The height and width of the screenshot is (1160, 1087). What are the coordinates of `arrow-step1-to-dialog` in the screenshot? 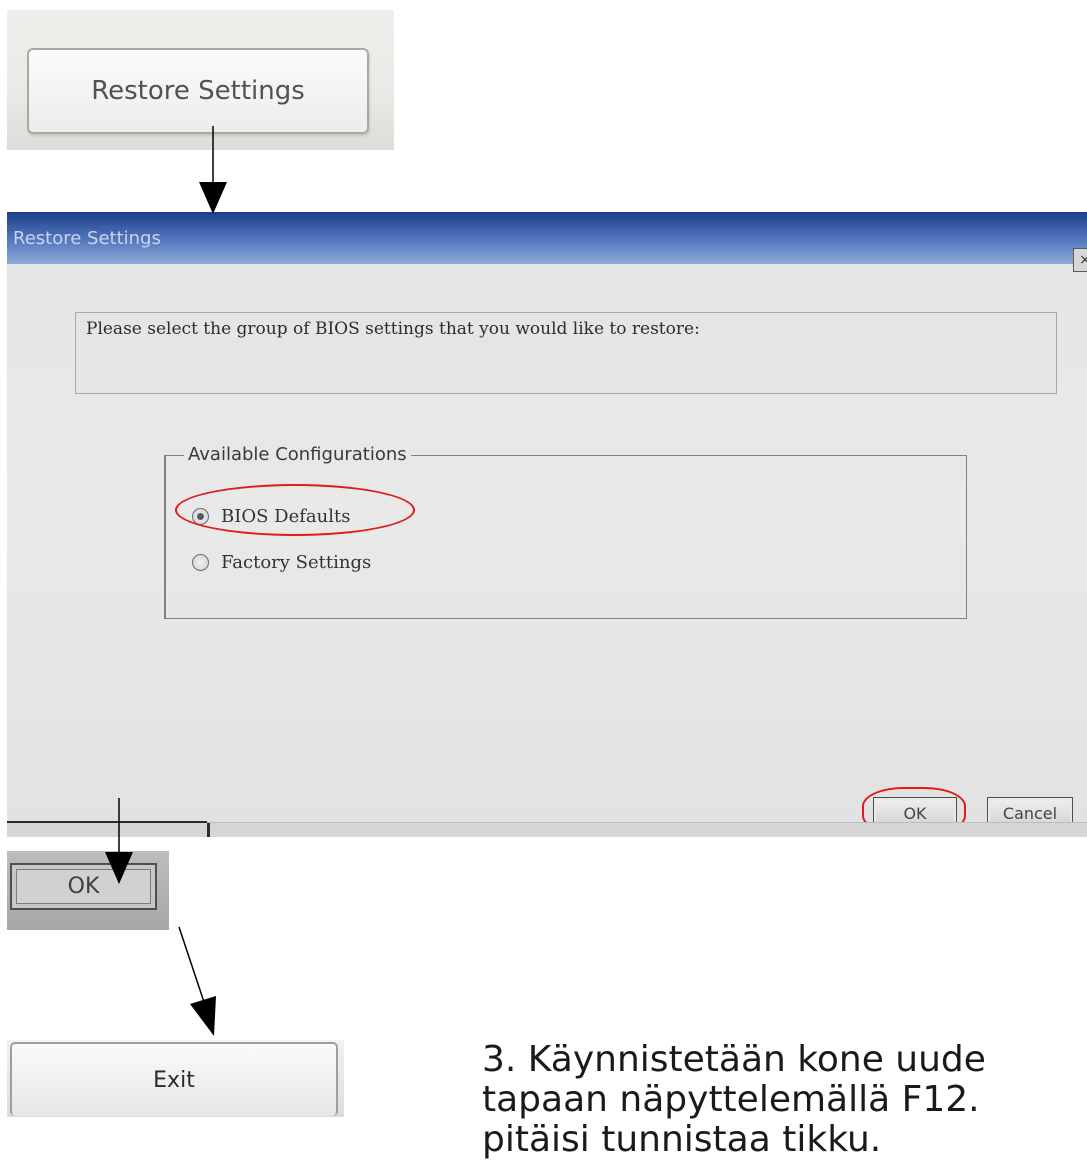 It's located at (213, 170).